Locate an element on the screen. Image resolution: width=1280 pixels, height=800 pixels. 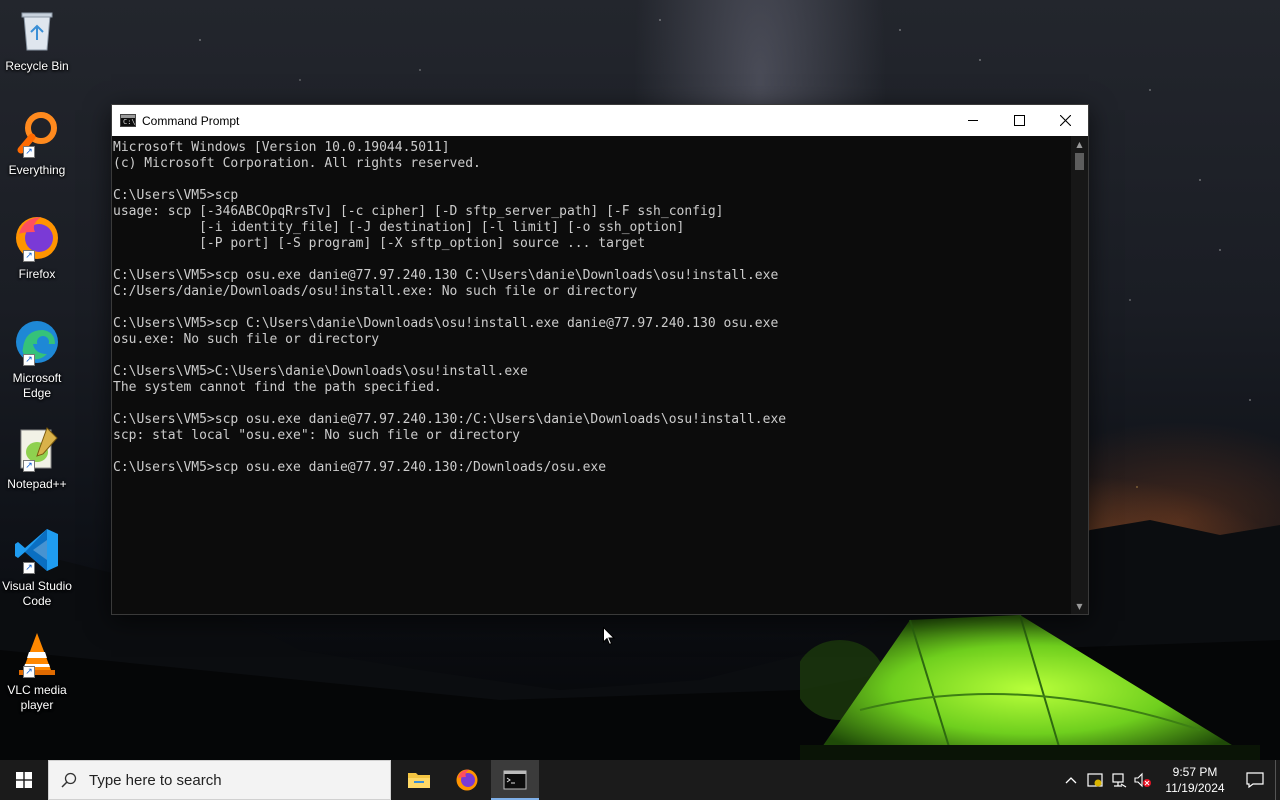
desktop-icon-edge: ↗ Microsoft Edge is located at coordinates (37, 366).